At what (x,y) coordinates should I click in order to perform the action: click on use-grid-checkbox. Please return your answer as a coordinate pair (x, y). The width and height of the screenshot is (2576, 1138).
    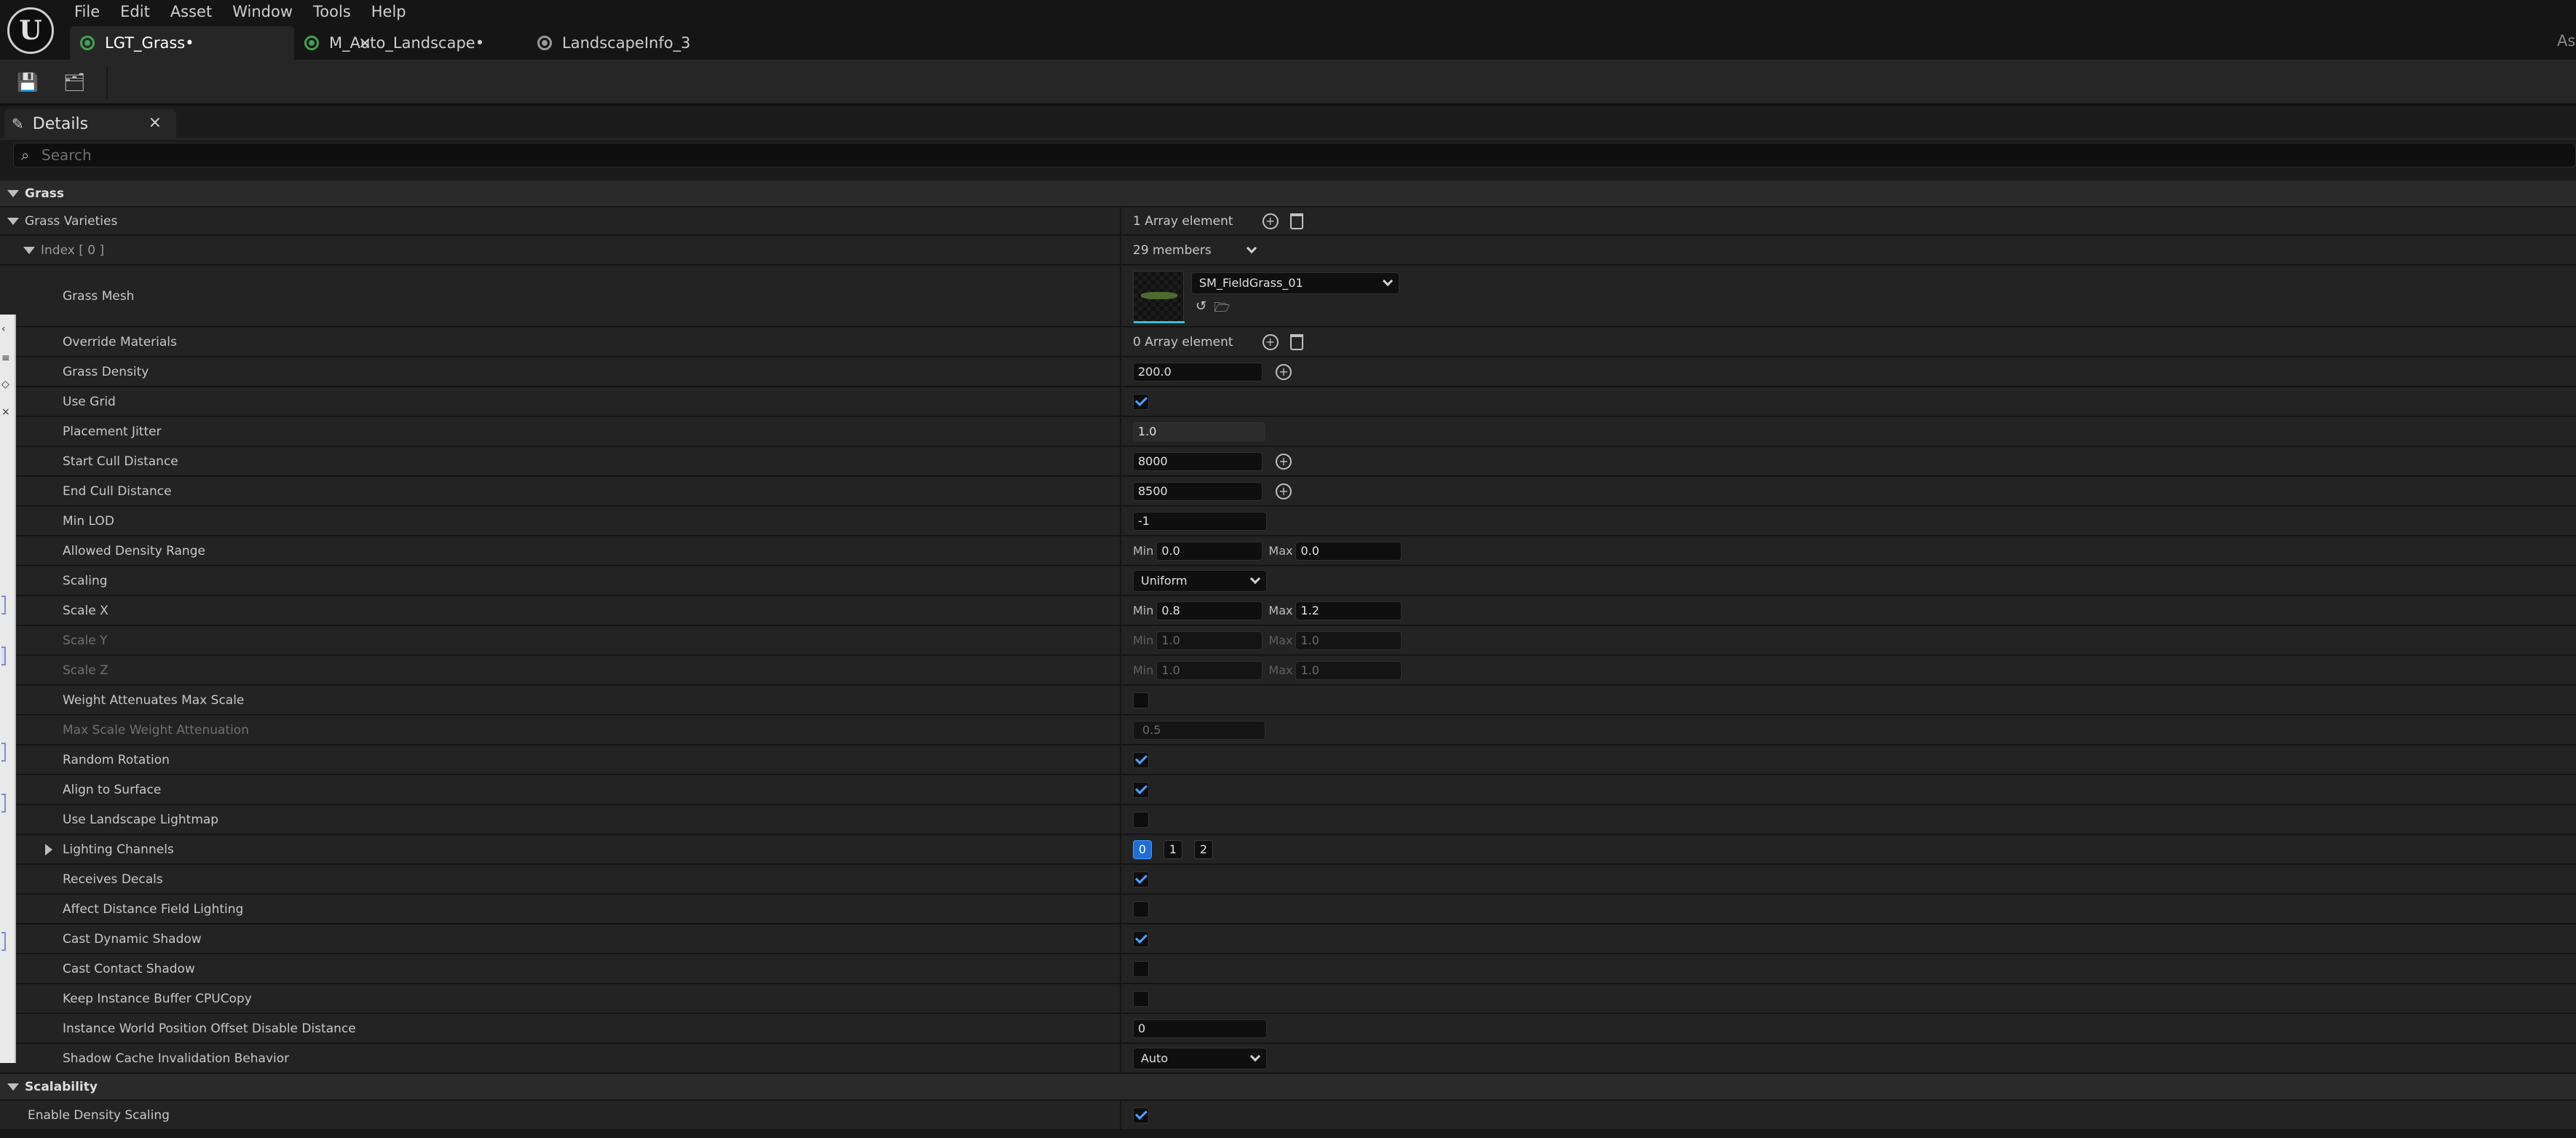
    Looking at the image, I should click on (1141, 402).